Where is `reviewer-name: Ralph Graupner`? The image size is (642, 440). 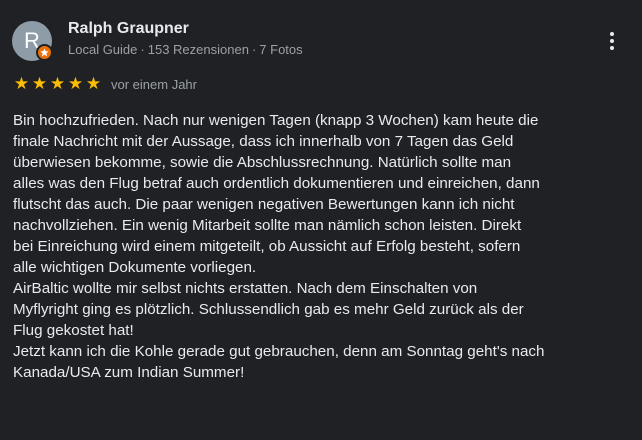 reviewer-name: Ralph Graupner is located at coordinates (128, 29).